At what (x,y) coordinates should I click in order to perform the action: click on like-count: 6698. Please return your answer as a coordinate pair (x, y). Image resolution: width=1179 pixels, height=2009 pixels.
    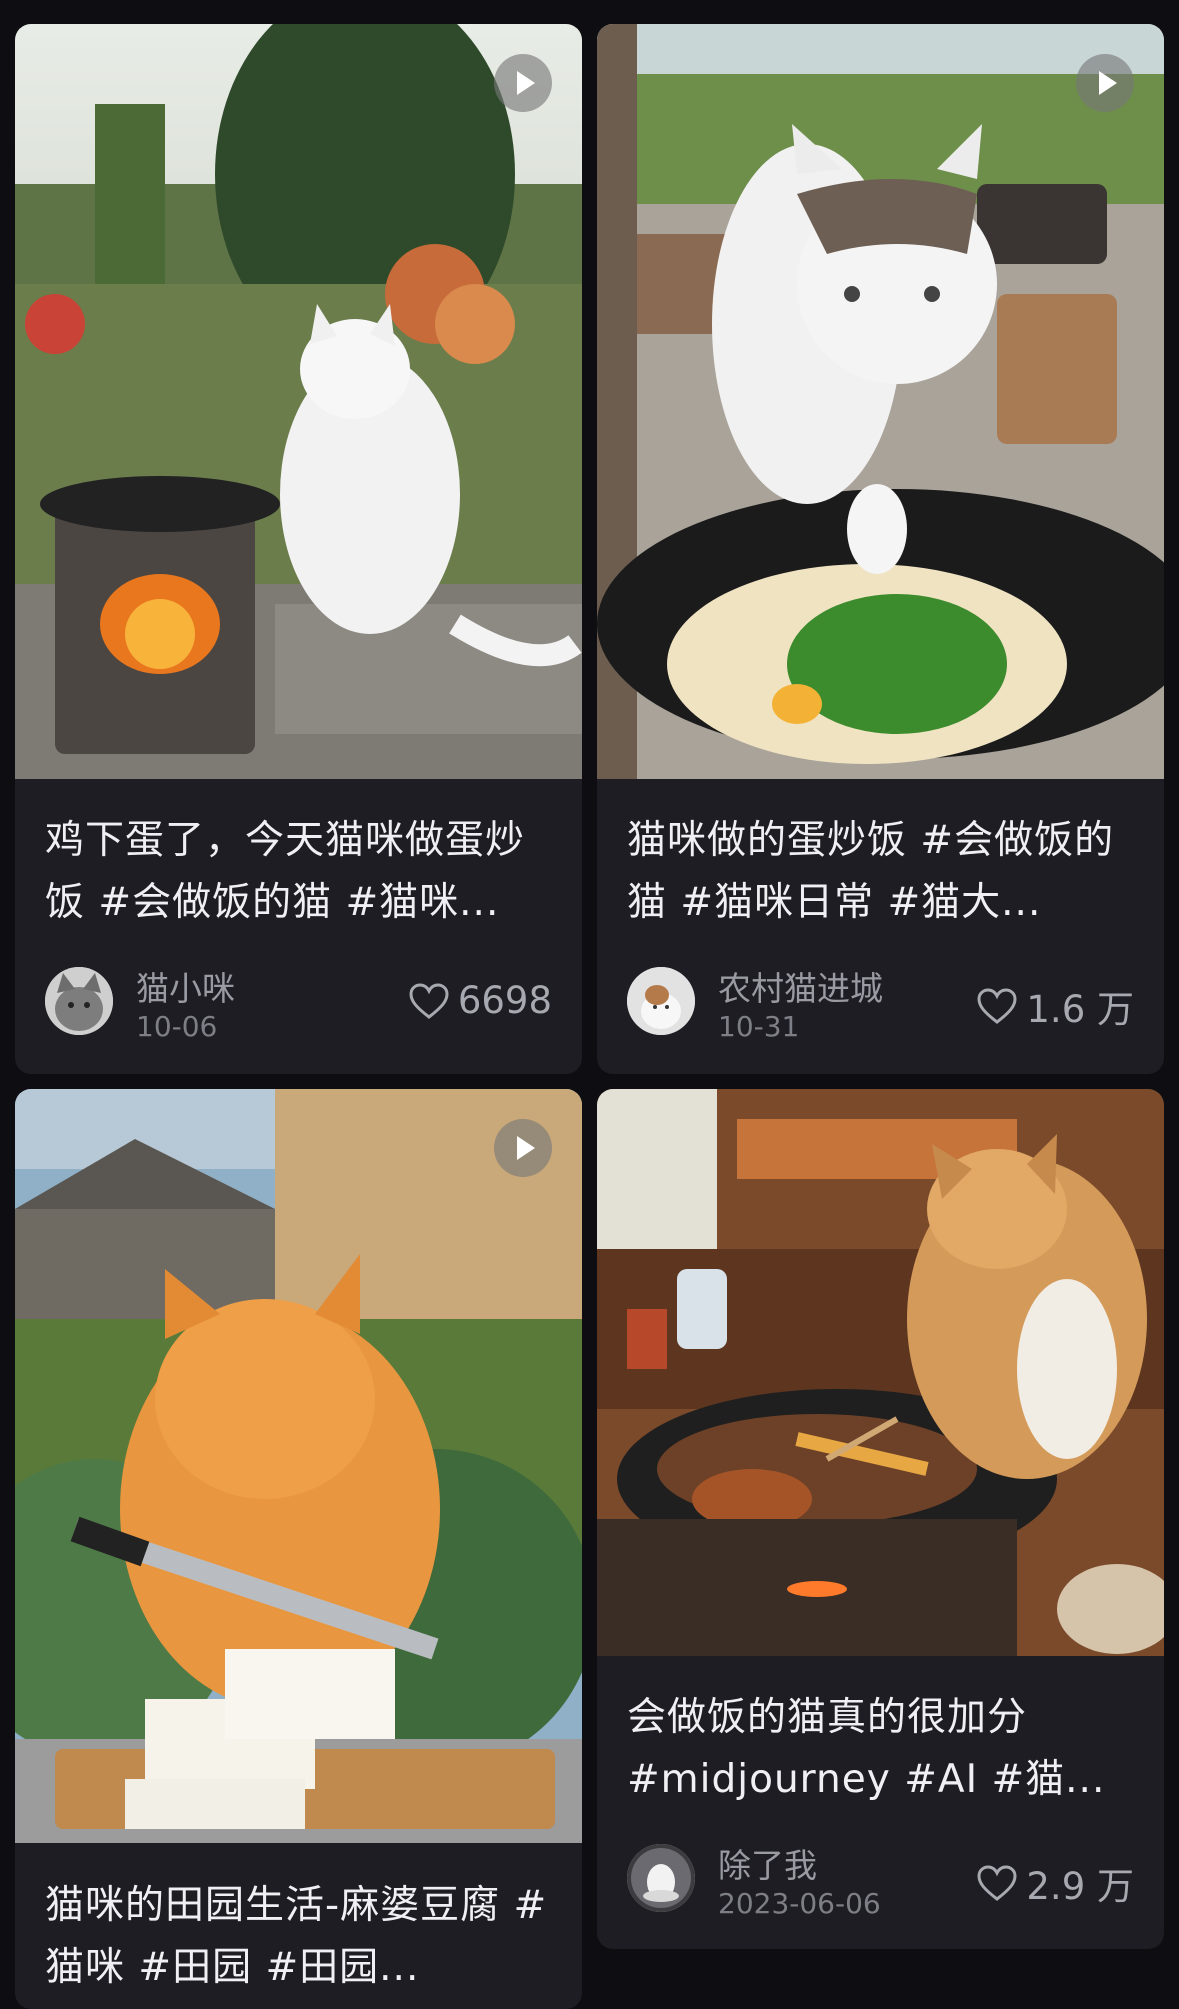
    Looking at the image, I should click on (504, 1000).